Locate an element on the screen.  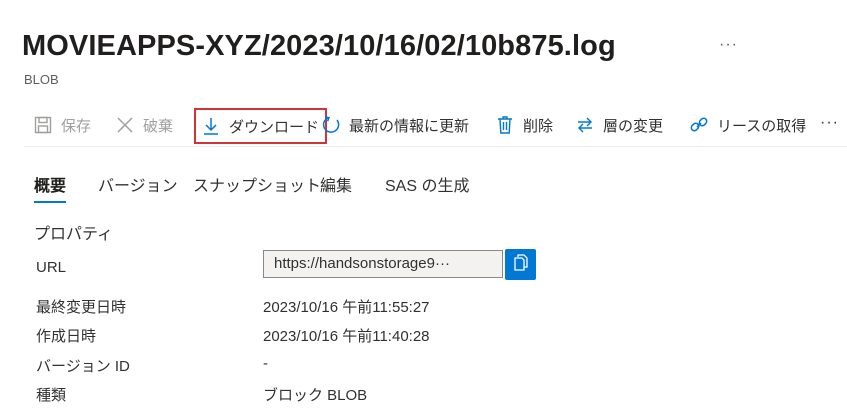
type-label: 種類 is located at coordinates (51, 395).